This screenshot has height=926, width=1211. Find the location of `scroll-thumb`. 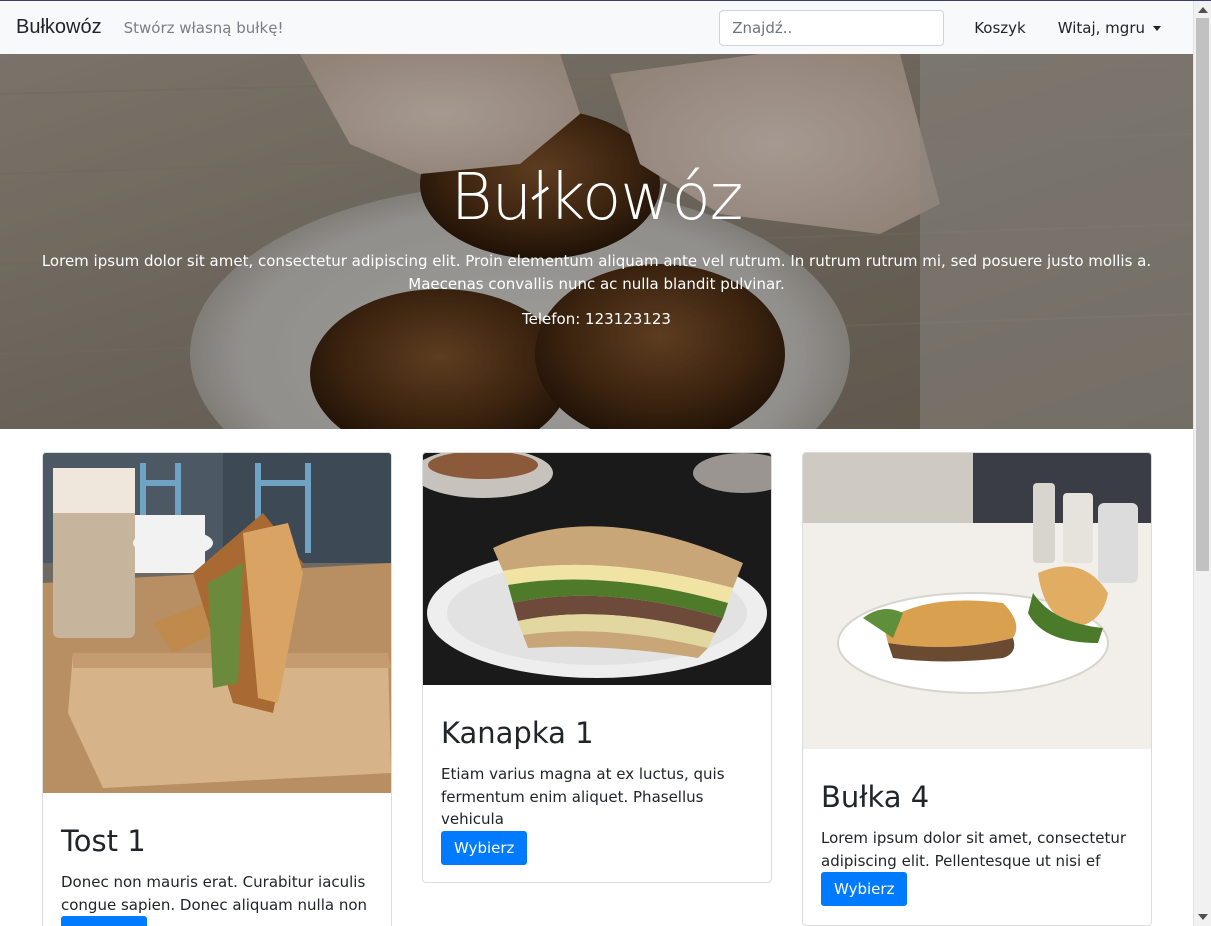

scroll-thumb is located at coordinates (1202, 294).